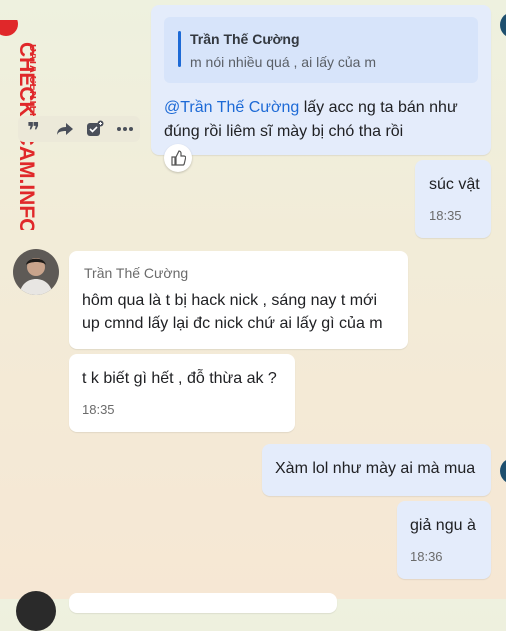 This screenshot has height=631, width=506. Describe the element at coordinates (283, 62) in the screenshot. I see `quote-text: m nói nhiều quá , ai lấy của m` at that location.